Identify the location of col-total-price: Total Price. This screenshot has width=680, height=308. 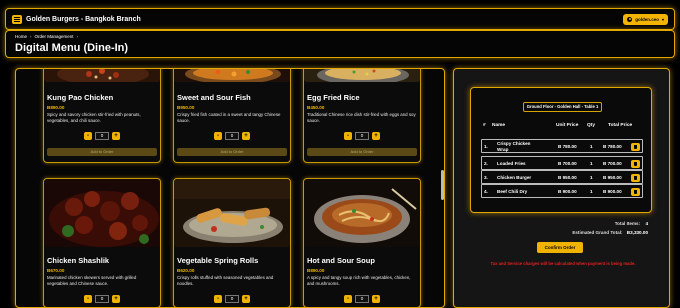
(620, 125).